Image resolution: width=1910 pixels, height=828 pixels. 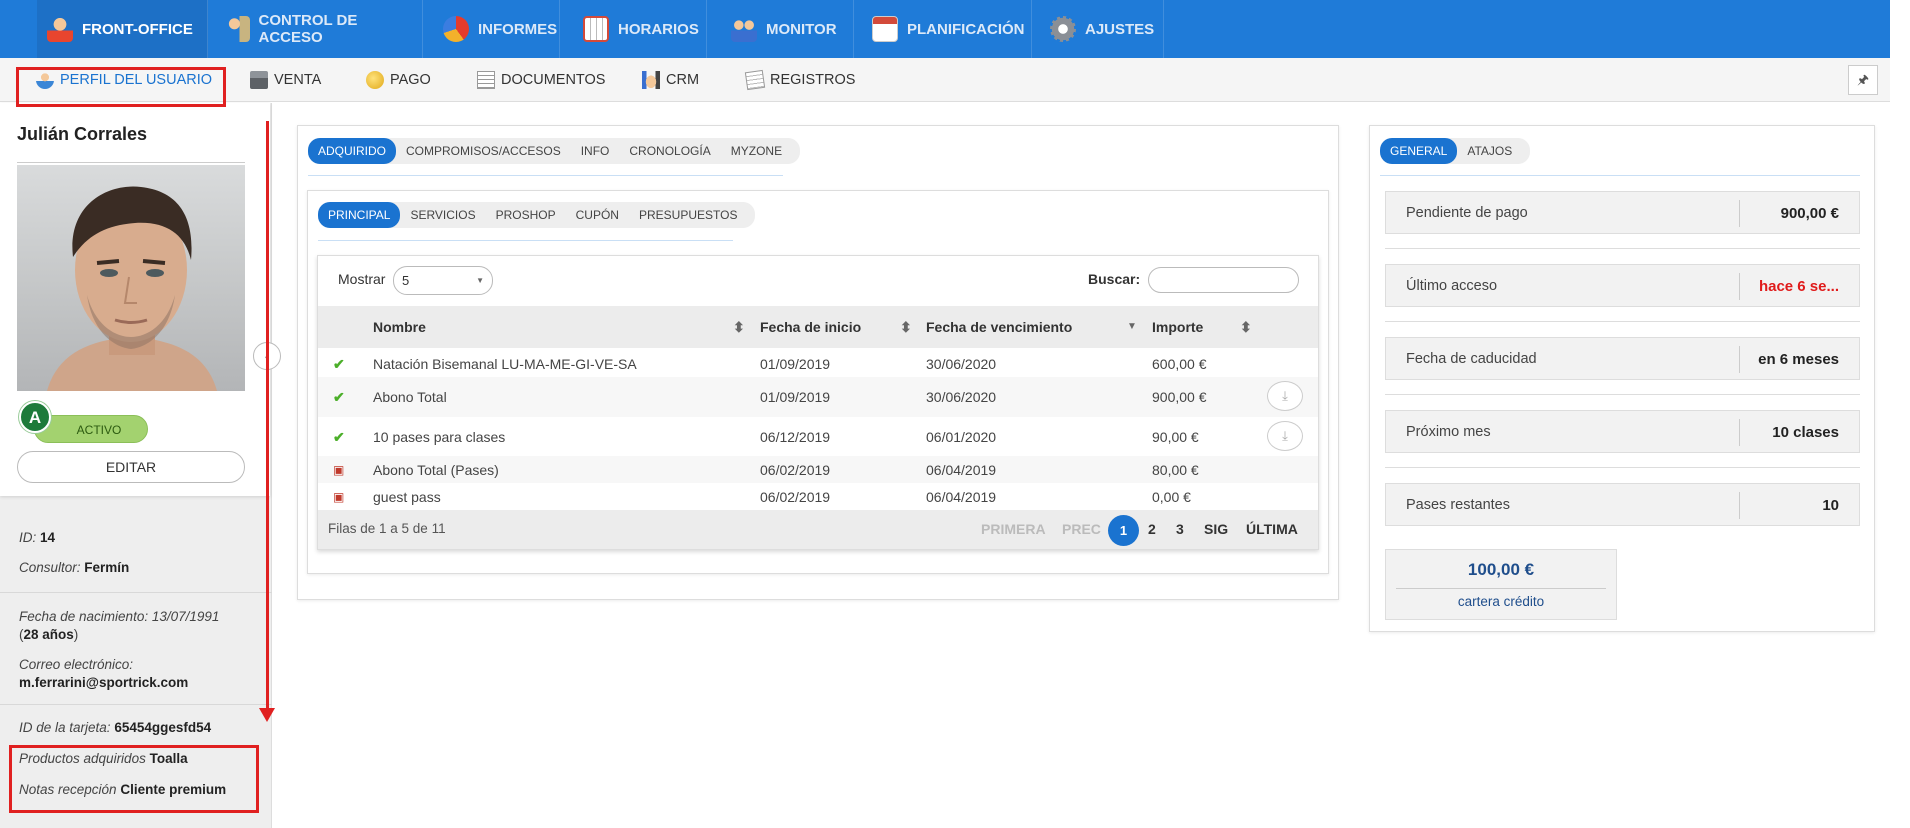 I want to click on topnav-planificacion: PLANIFICACIÓN, so click(x=943, y=29).